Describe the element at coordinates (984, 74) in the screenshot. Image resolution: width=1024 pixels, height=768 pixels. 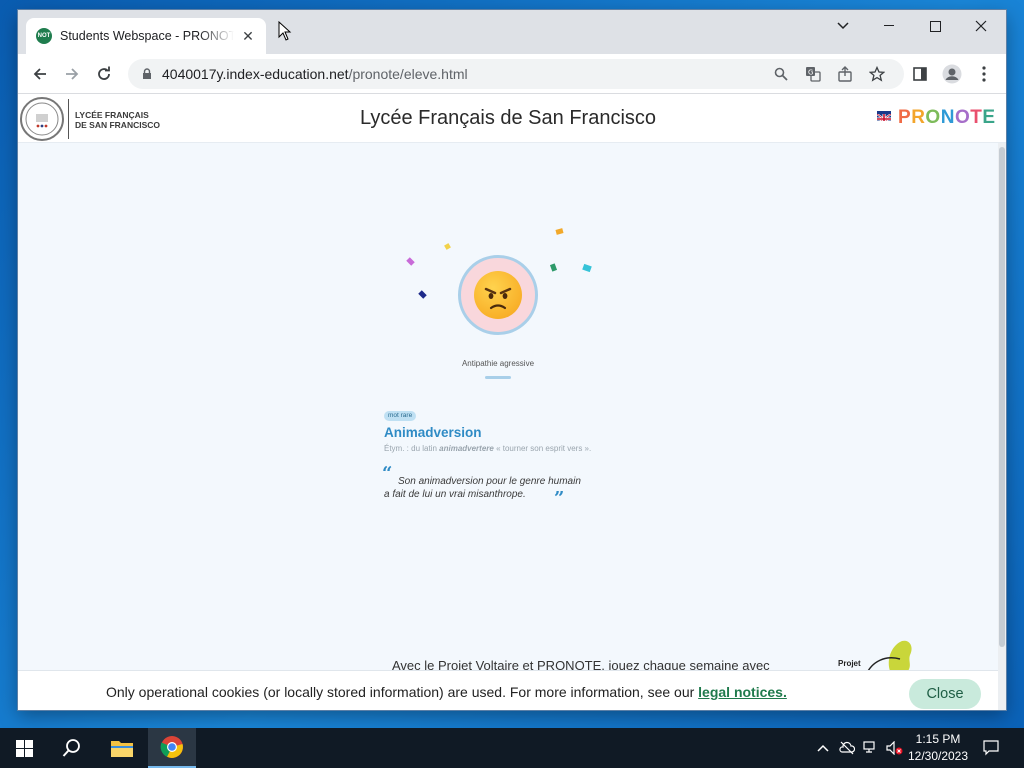
I see `menu-kebab-icon` at that location.